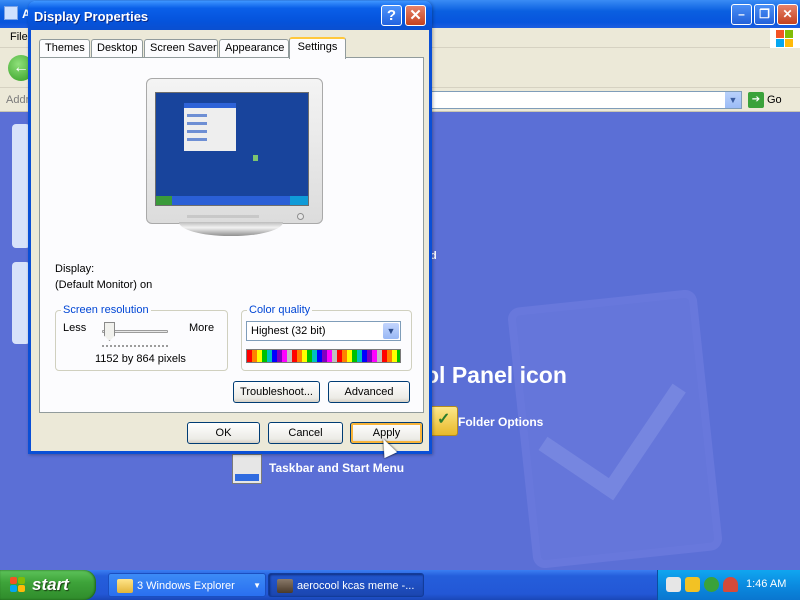 This screenshot has width=800, height=600. I want to click on system-tray: 1:46 AM, so click(728, 585).